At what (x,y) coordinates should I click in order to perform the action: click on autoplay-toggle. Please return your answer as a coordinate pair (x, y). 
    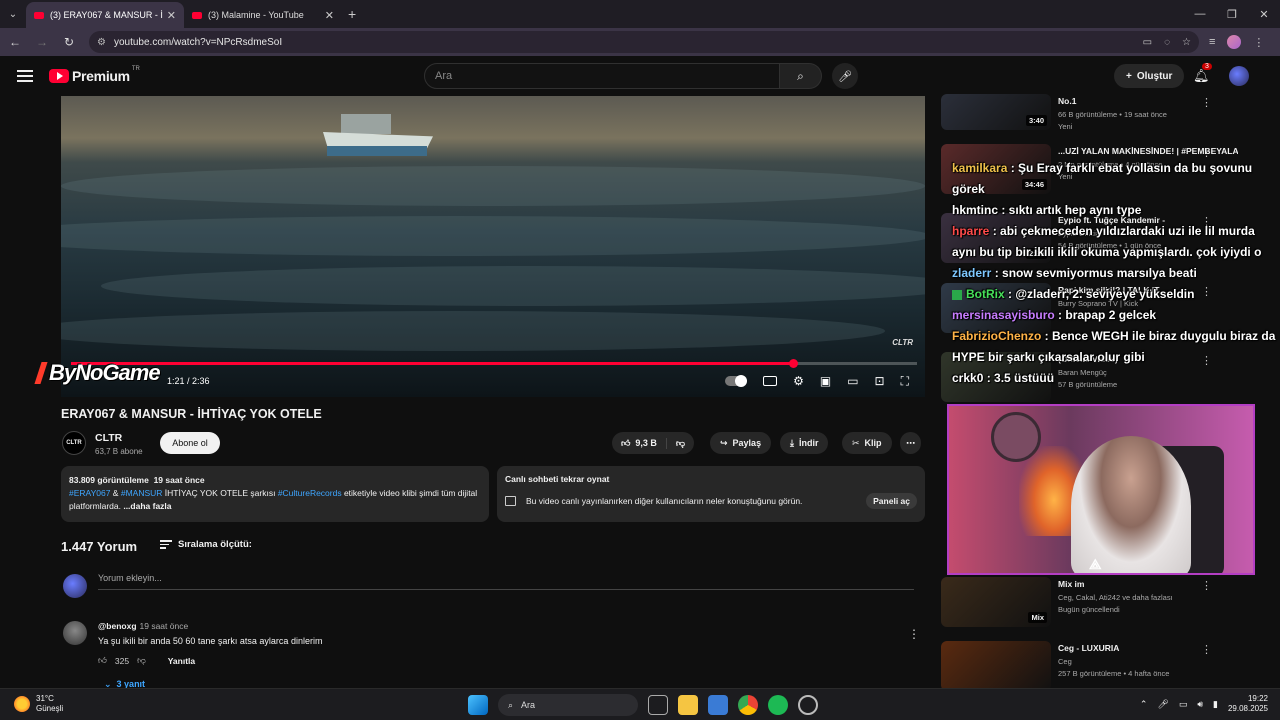
    Looking at the image, I should click on (736, 381).